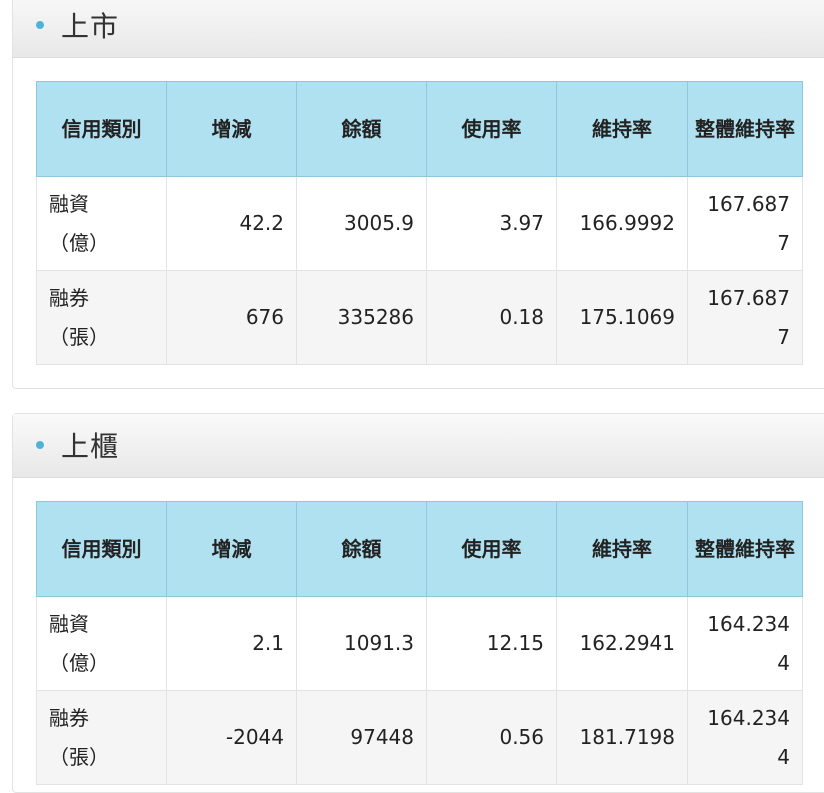  What do you see at coordinates (361, 643) in the screenshot?
I see `balance-cell: 1091.3` at bounding box center [361, 643].